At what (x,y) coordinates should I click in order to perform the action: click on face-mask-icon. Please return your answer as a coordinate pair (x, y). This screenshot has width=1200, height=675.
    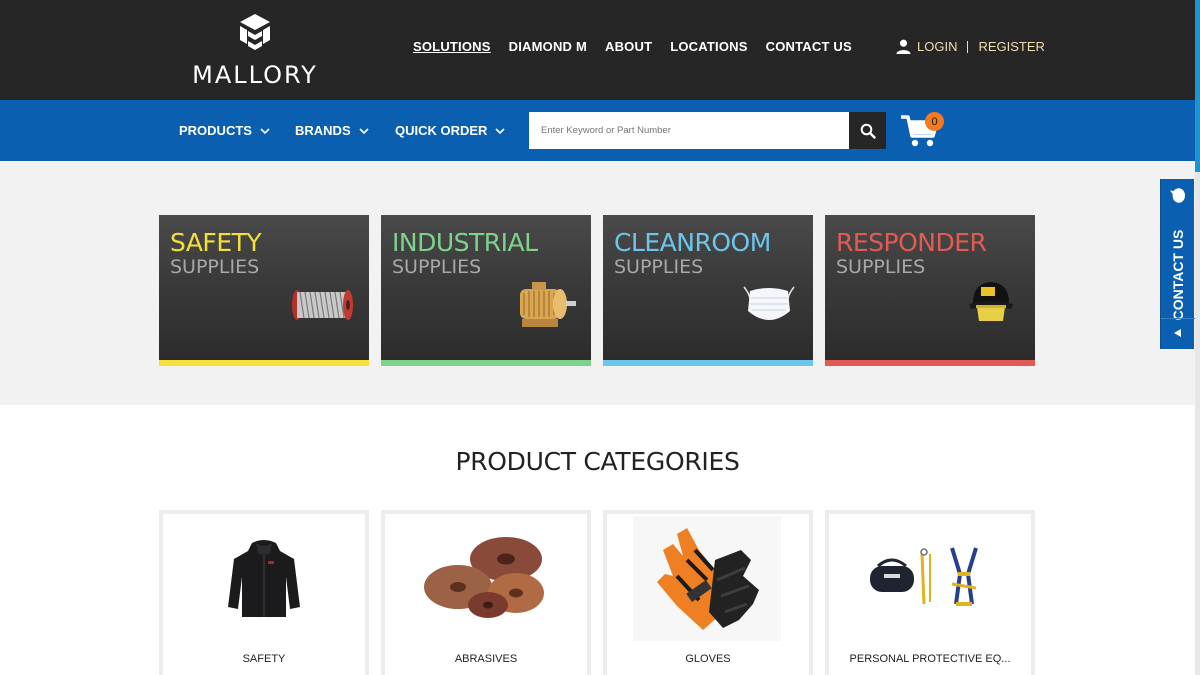
    Looking at the image, I should click on (769, 303).